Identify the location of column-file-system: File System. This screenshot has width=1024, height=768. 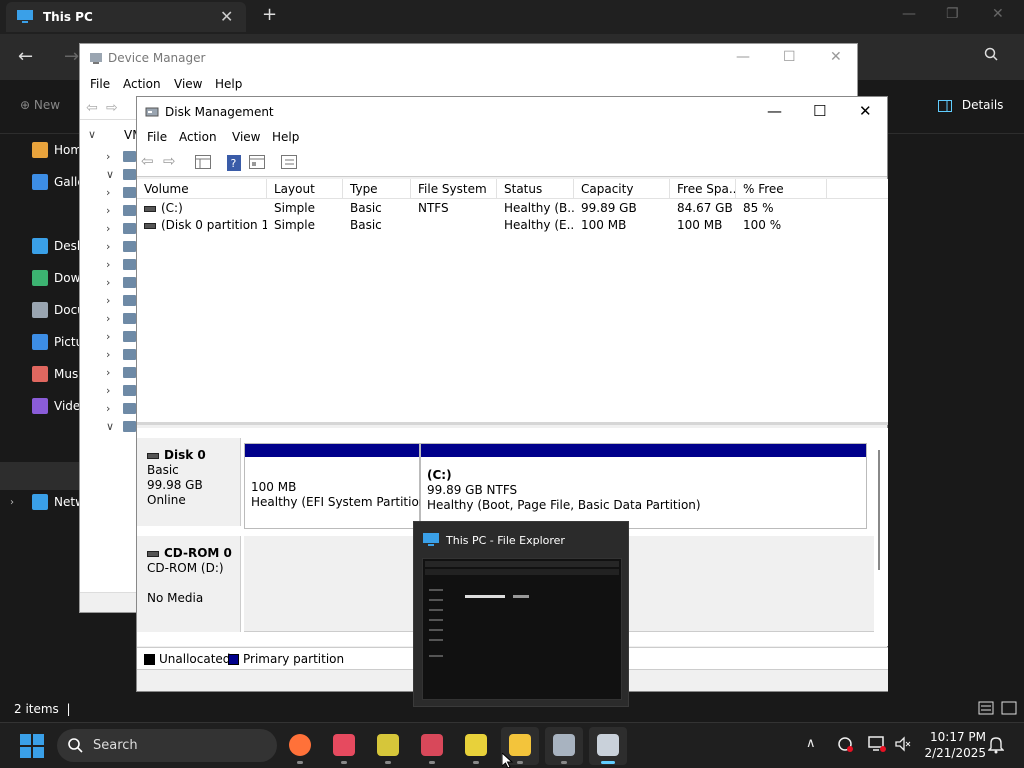
(454, 189).